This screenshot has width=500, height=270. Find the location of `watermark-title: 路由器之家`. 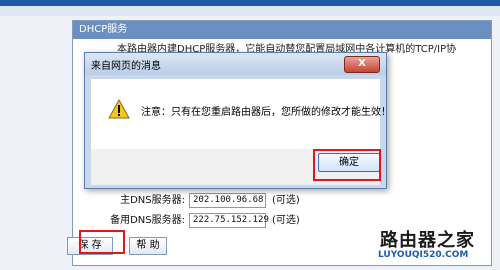

watermark-title: 路由器之家 is located at coordinates (427, 240).